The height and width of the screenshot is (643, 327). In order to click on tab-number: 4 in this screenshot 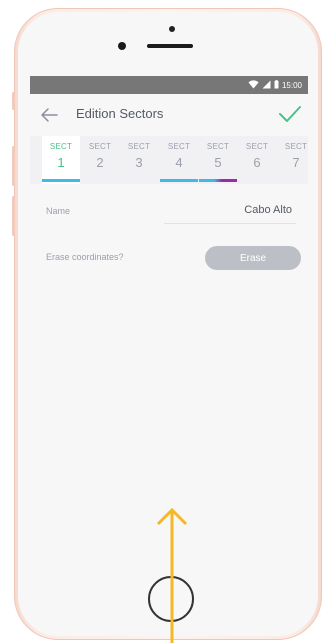, I will do `click(179, 162)`.